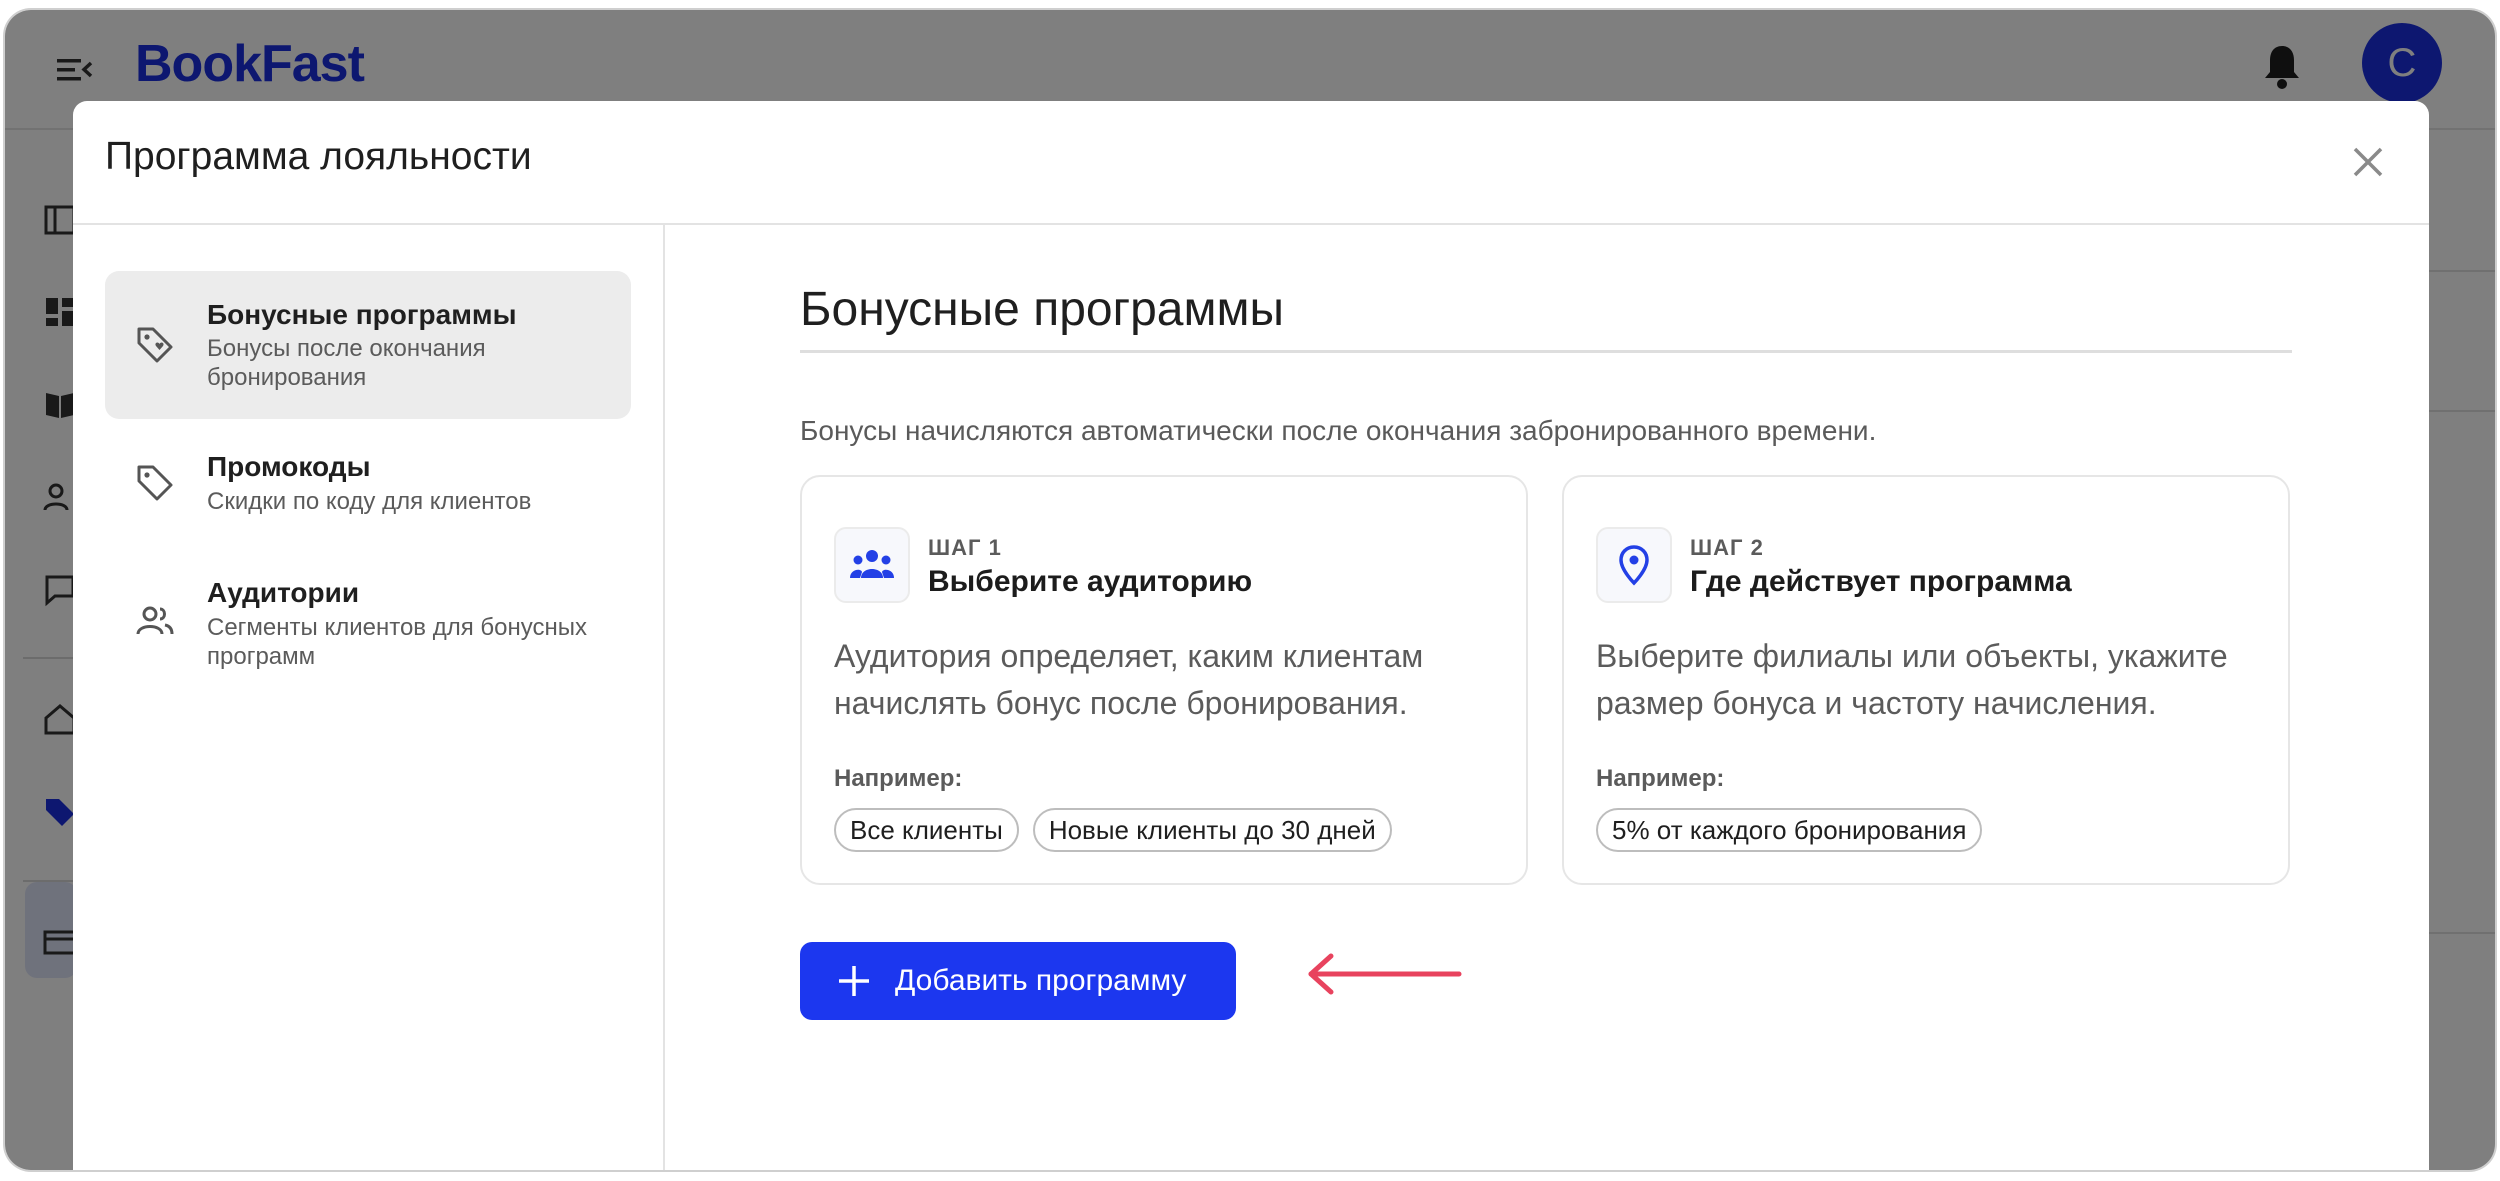  What do you see at coordinates (346, 363) in the screenshot?
I see `nav-item-subtitle: Бонусы после окончания бронирования` at bounding box center [346, 363].